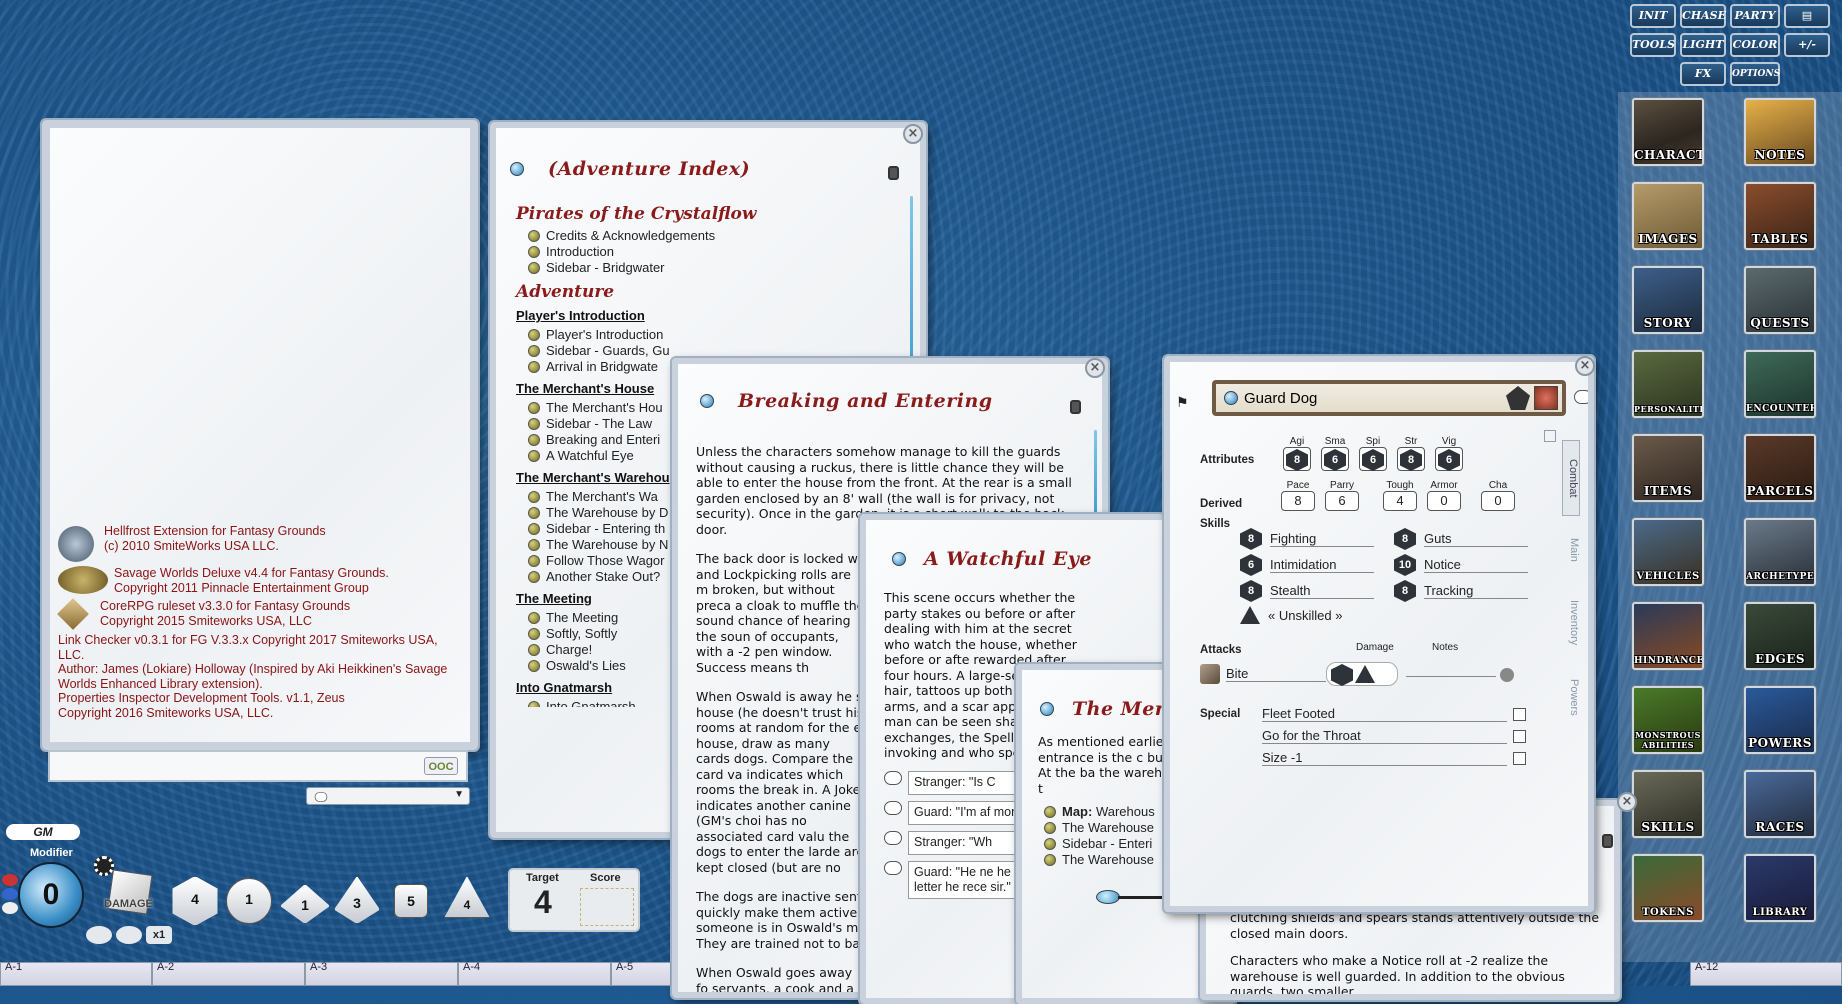 The image size is (1842, 1004). What do you see at coordinates (1780, 300) in the screenshot?
I see `quests-button: QUESTS` at bounding box center [1780, 300].